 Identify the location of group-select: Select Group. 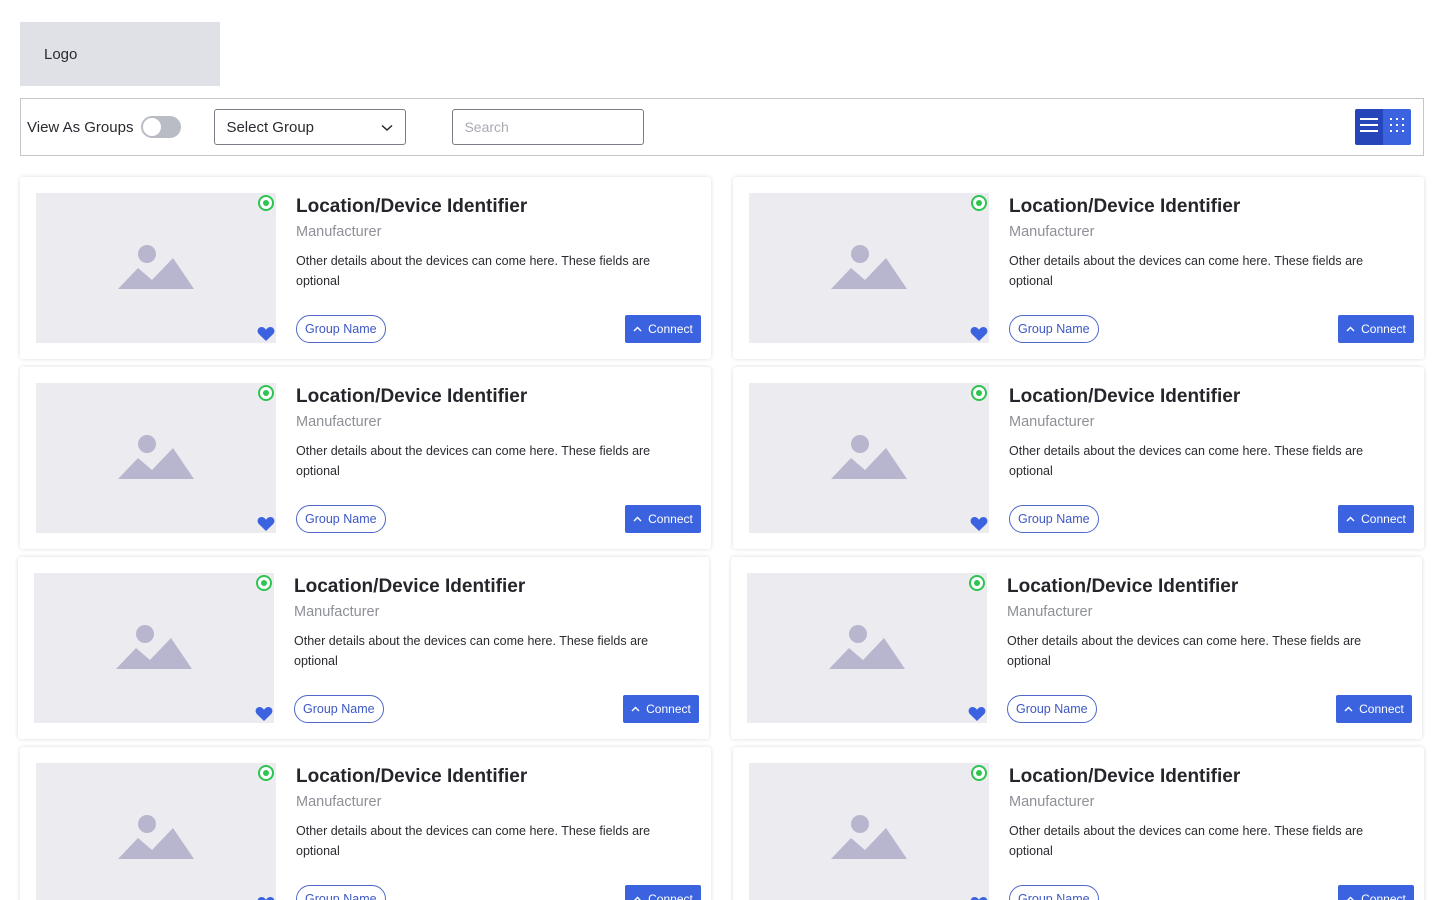
(310, 127).